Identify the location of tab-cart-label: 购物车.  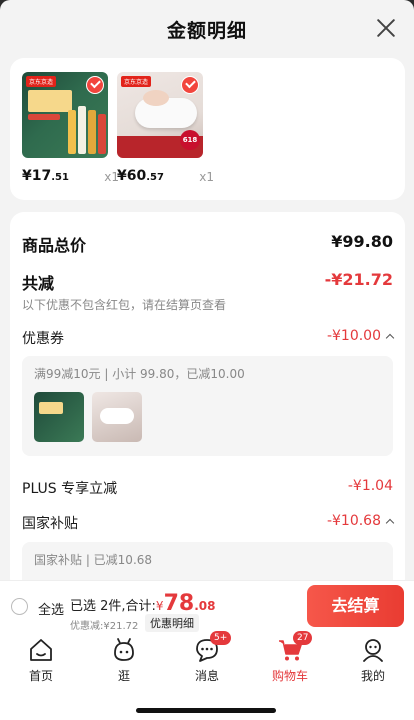
(289, 676).